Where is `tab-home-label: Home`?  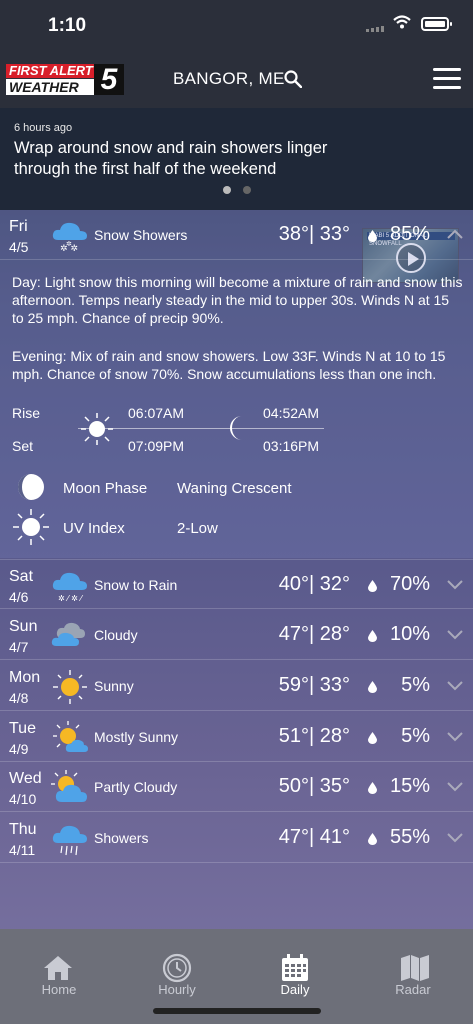
tab-home-label: Home is located at coordinates (59, 989).